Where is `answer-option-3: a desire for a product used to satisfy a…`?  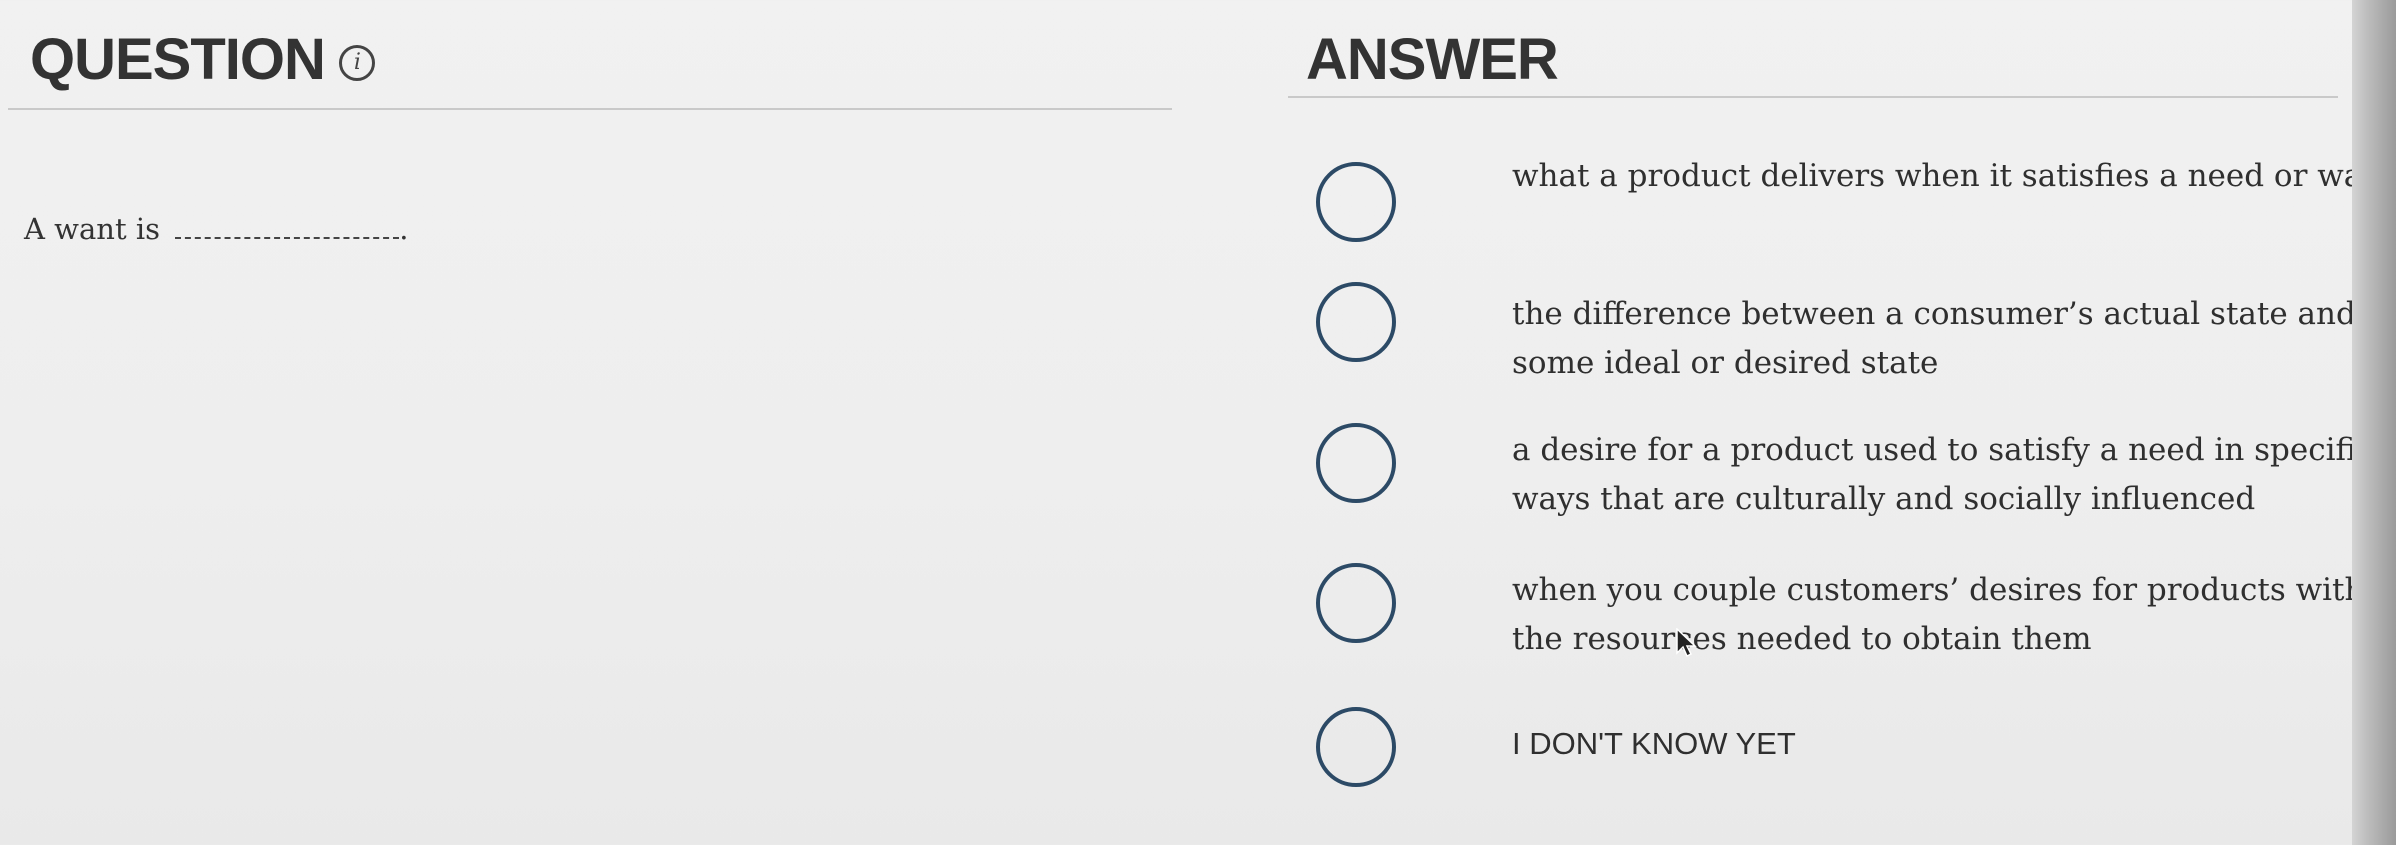 answer-option-3: a desire for a product used to satisfy a… is located at coordinates (1856, 473).